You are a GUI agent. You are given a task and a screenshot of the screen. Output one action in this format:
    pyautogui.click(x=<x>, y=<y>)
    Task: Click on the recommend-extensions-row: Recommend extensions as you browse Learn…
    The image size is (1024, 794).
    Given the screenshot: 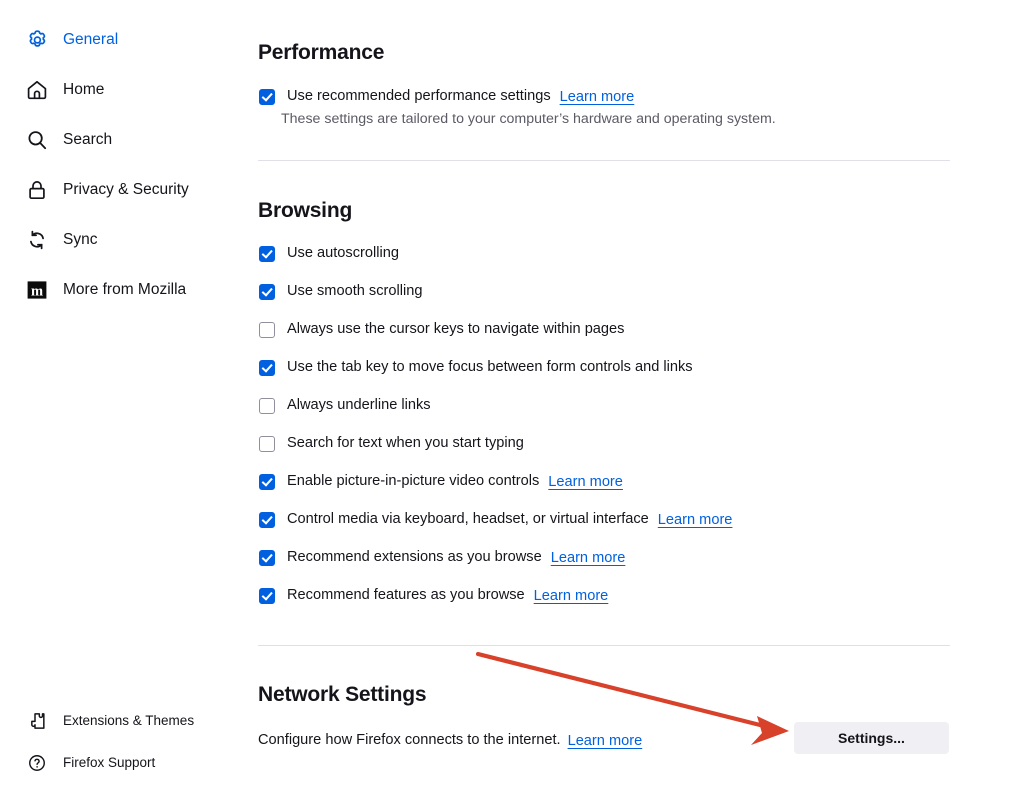 What is the action you would take?
    pyautogui.click(x=442, y=558)
    